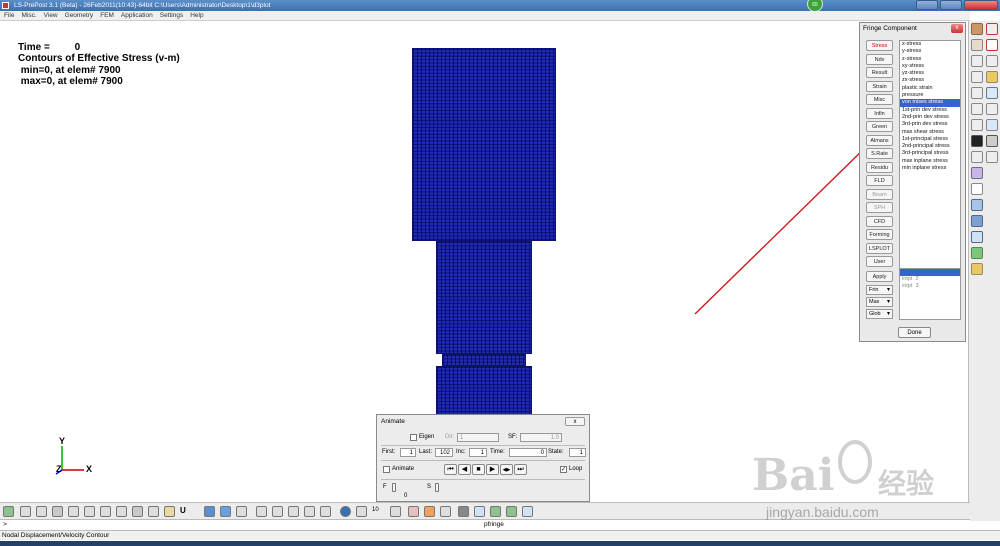  What do you see at coordinates (450, 469) in the screenshot?
I see `first-frame-button: ⏮` at bounding box center [450, 469].